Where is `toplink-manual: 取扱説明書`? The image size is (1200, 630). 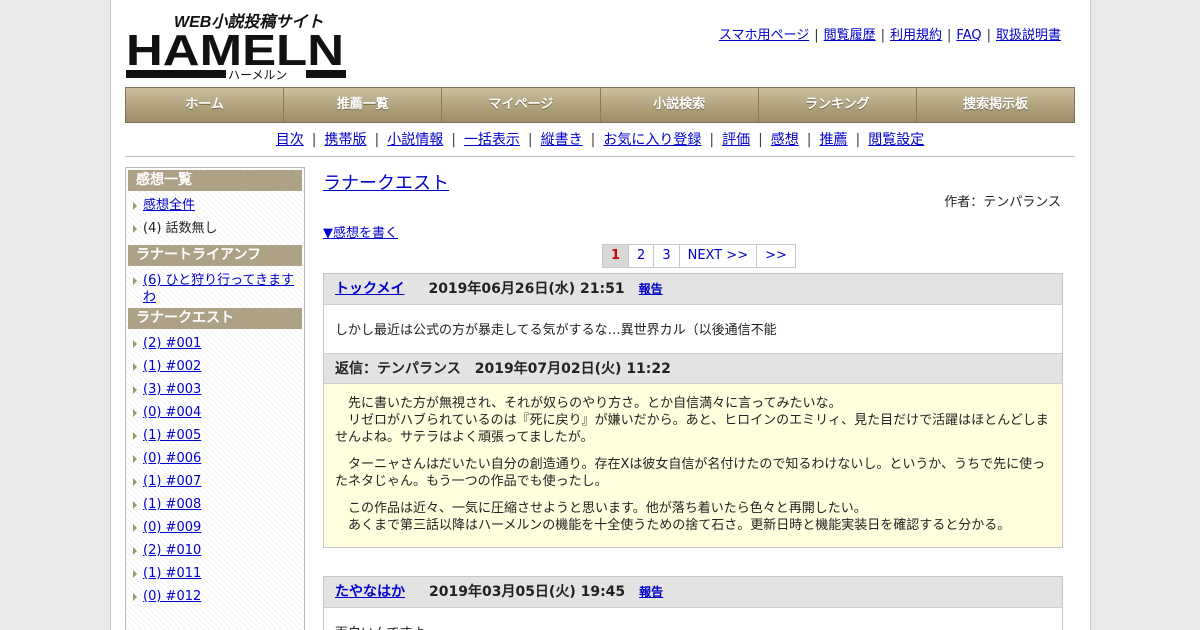
toplink-manual: 取扱説明書 is located at coordinates (1028, 35).